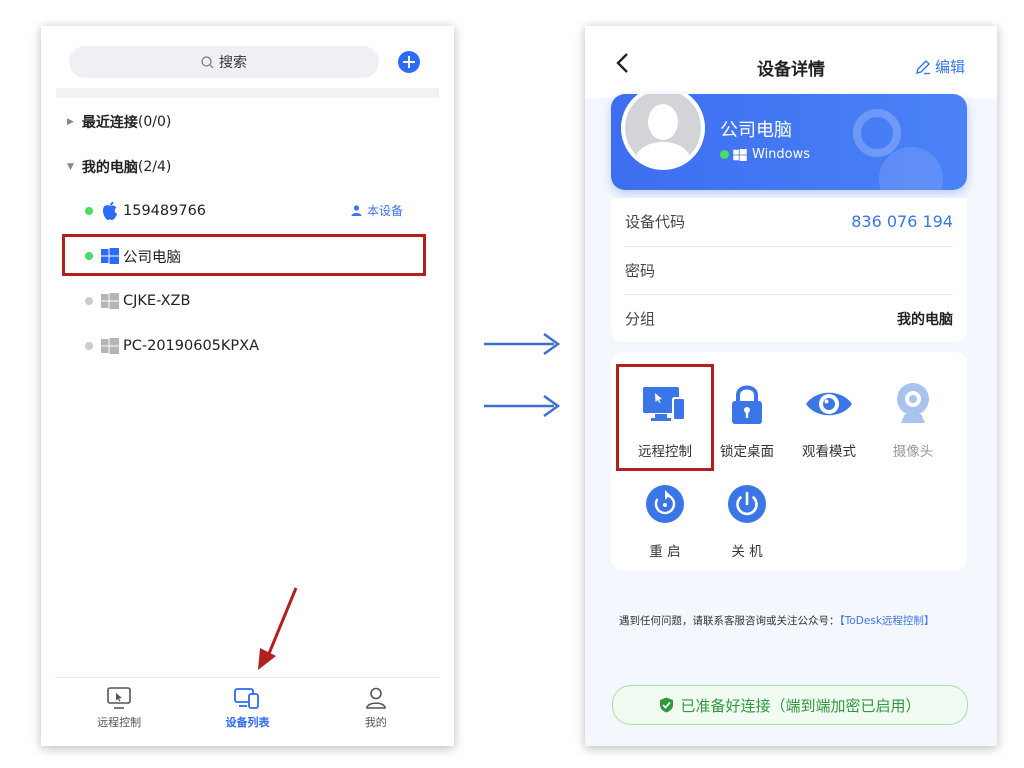 This screenshot has height=768, width=1024. What do you see at coordinates (902, 221) in the screenshot?
I see `device-code-value: 836 076 194` at bounding box center [902, 221].